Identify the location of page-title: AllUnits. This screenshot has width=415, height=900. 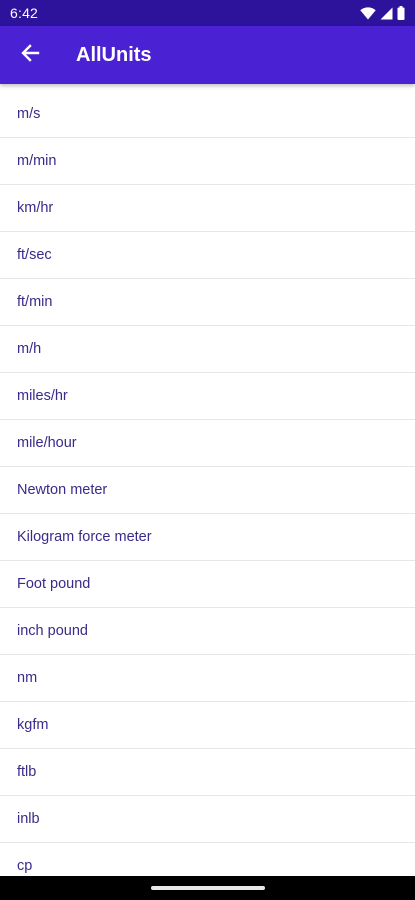
(114, 54).